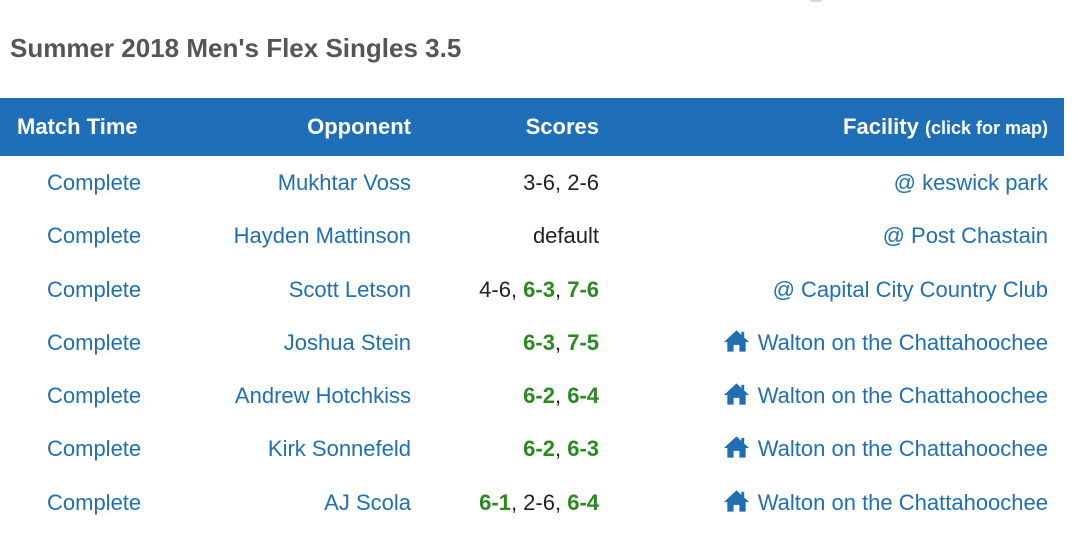 Image resolution: width=1078 pixels, height=540 pixels. What do you see at coordinates (495, 289) in the screenshot?
I see `set-score: 4-6` at bounding box center [495, 289].